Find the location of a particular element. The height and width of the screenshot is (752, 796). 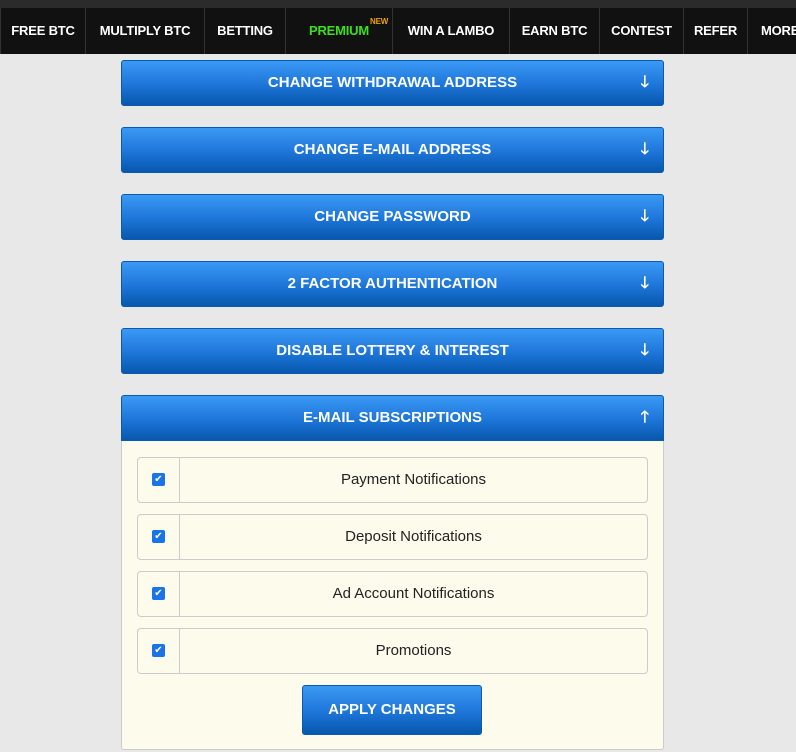

accordion-title: CHANGE PASSWORD is located at coordinates (392, 216).